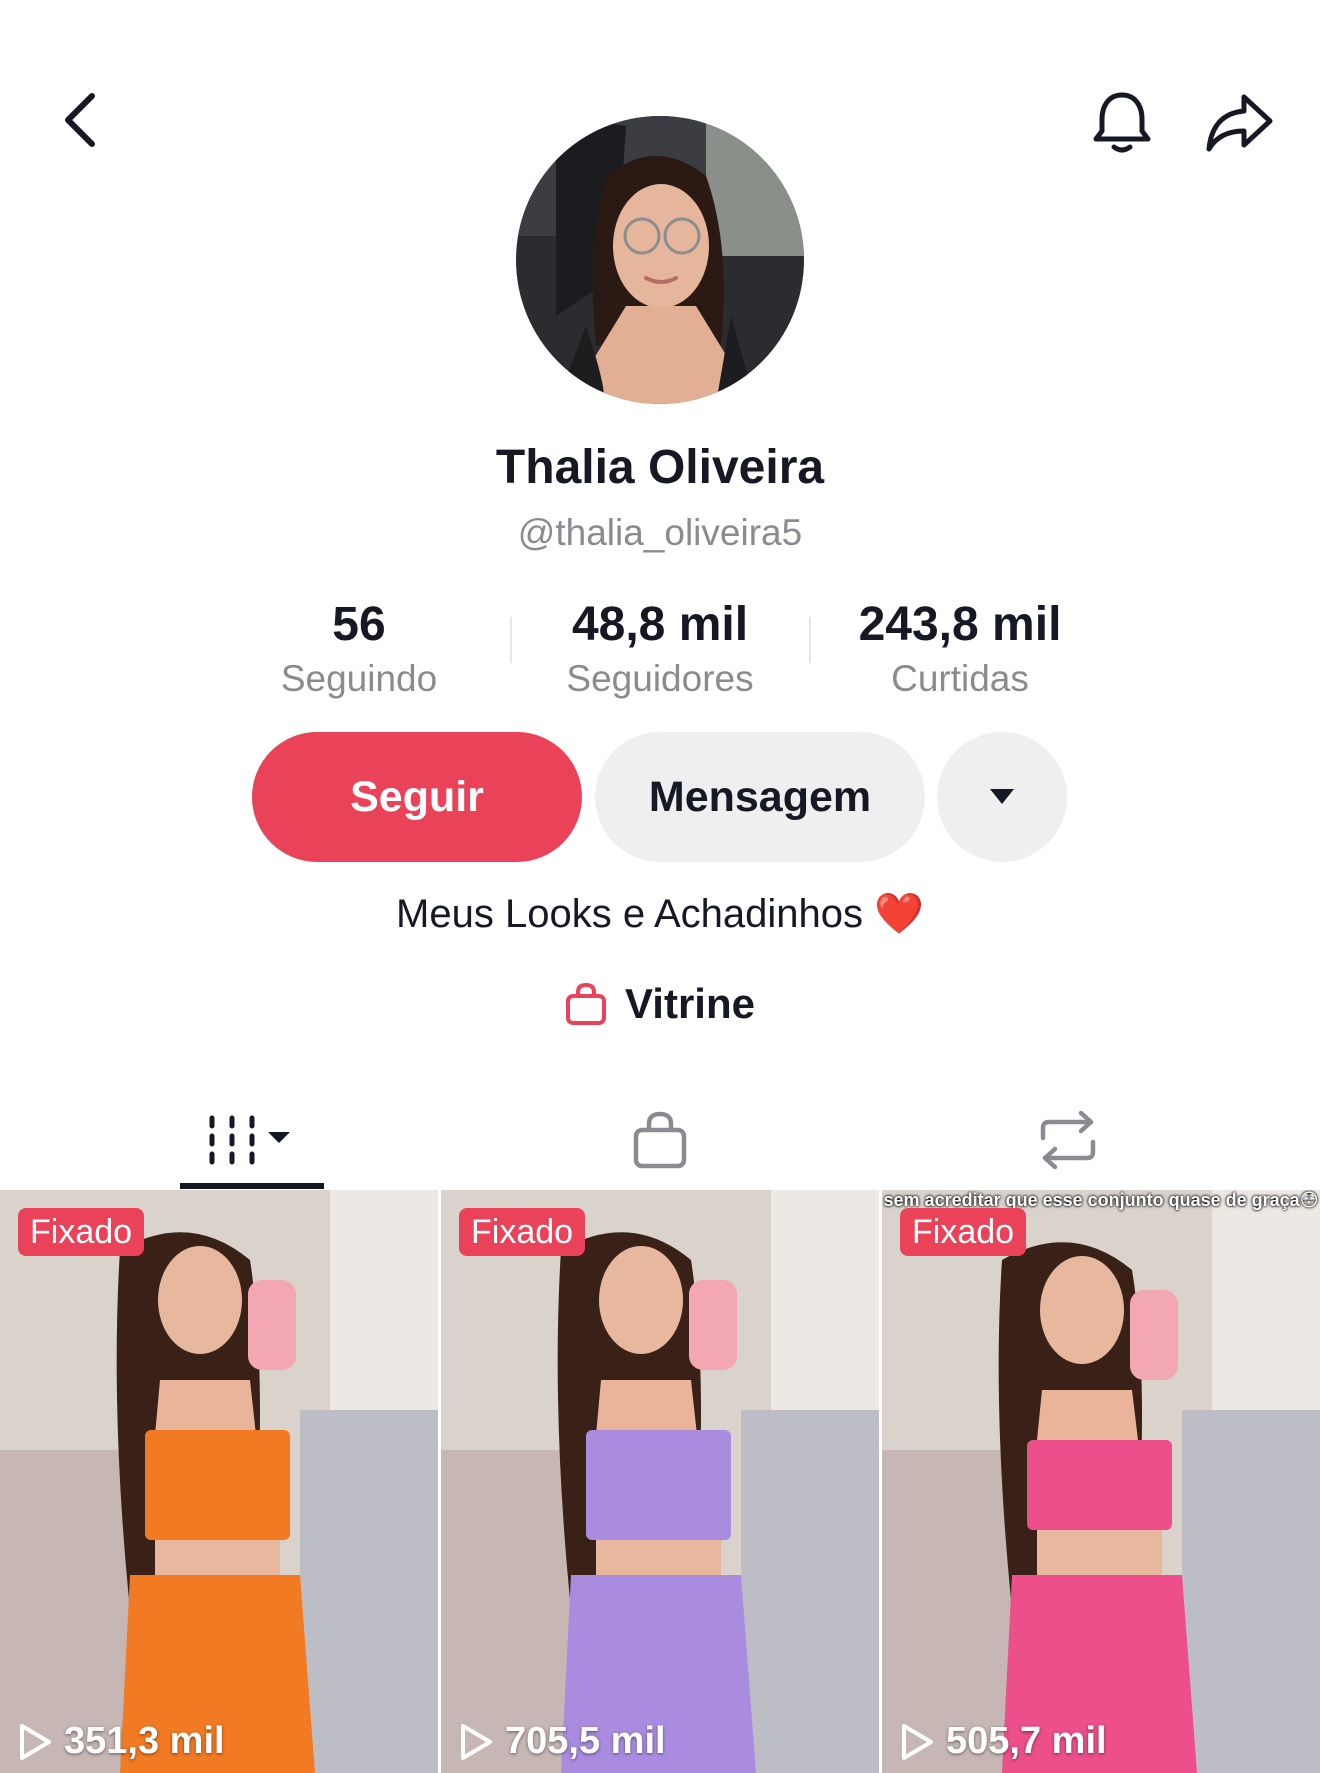 The height and width of the screenshot is (1773, 1320). I want to click on view-count-text: 505,7 mil, so click(1026, 1741).